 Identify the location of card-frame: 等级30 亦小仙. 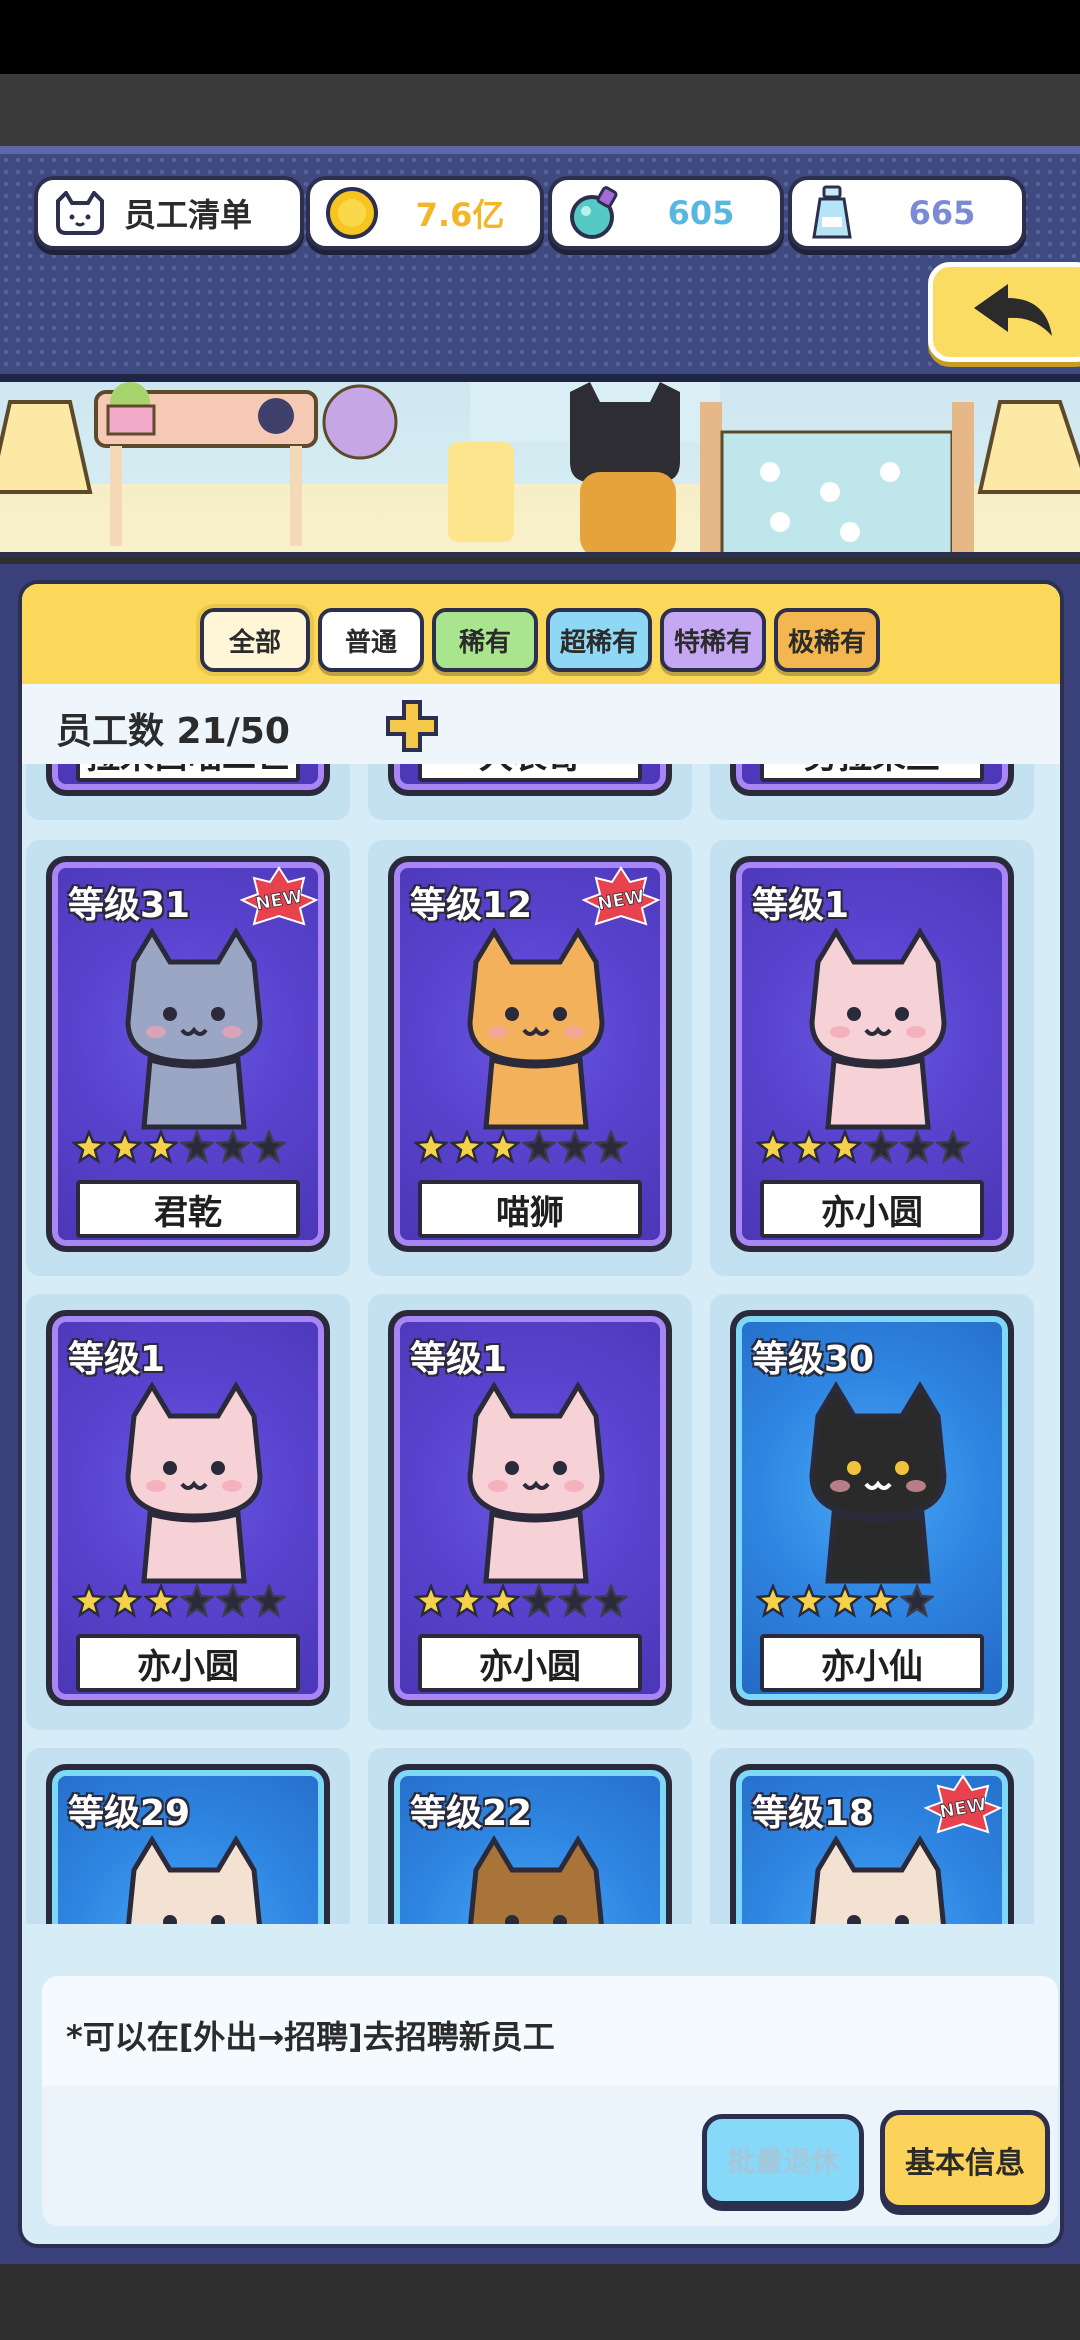
(872, 1508).